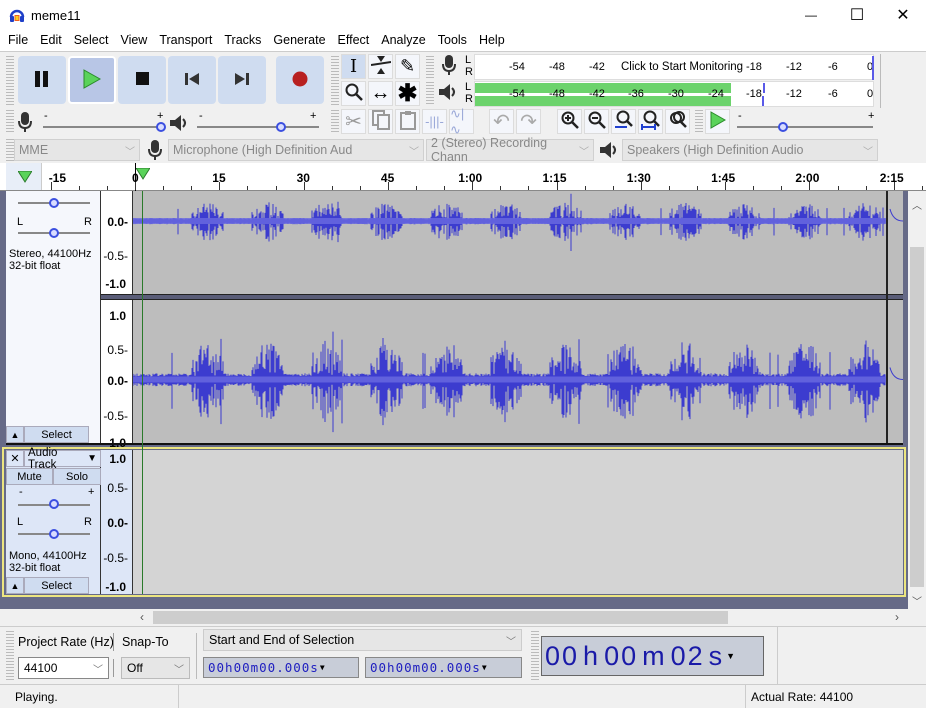 The height and width of the screenshot is (708, 926). What do you see at coordinates (77, 476) in the screenshot?
I see `solo-button: Solo` at bounding box center [77, 476].